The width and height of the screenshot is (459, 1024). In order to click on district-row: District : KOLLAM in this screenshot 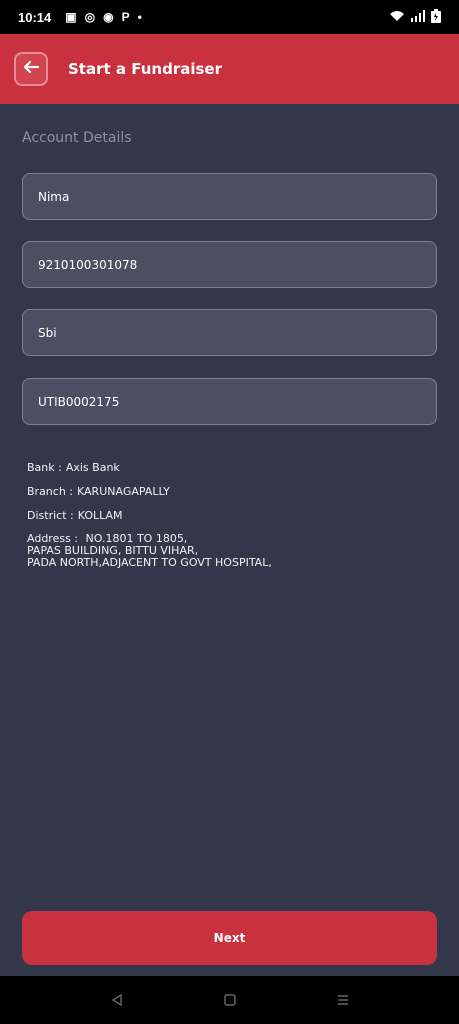, I will do `click(149, 515)`.